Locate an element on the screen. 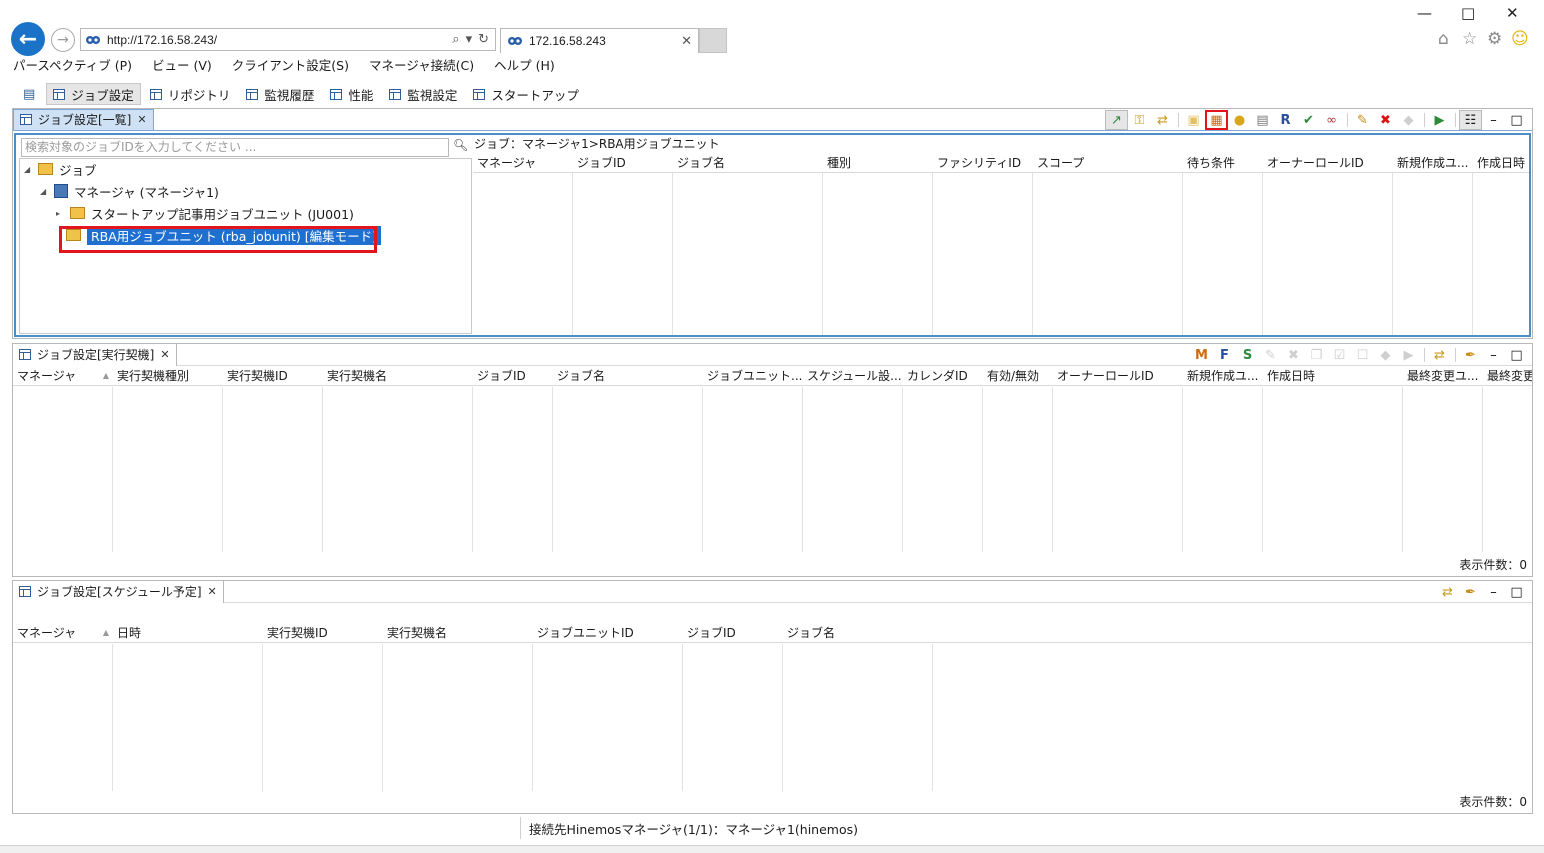 This screenshot has width=1544, height=853. forward-button: → is located at coordinates (63, 40).